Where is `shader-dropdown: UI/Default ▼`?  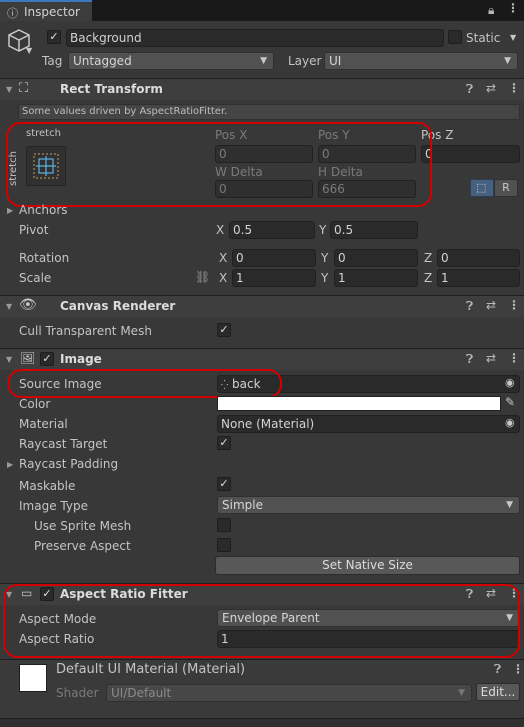
shader-dropdown: UI/Default ▼ is located at coordinates (289, 693).